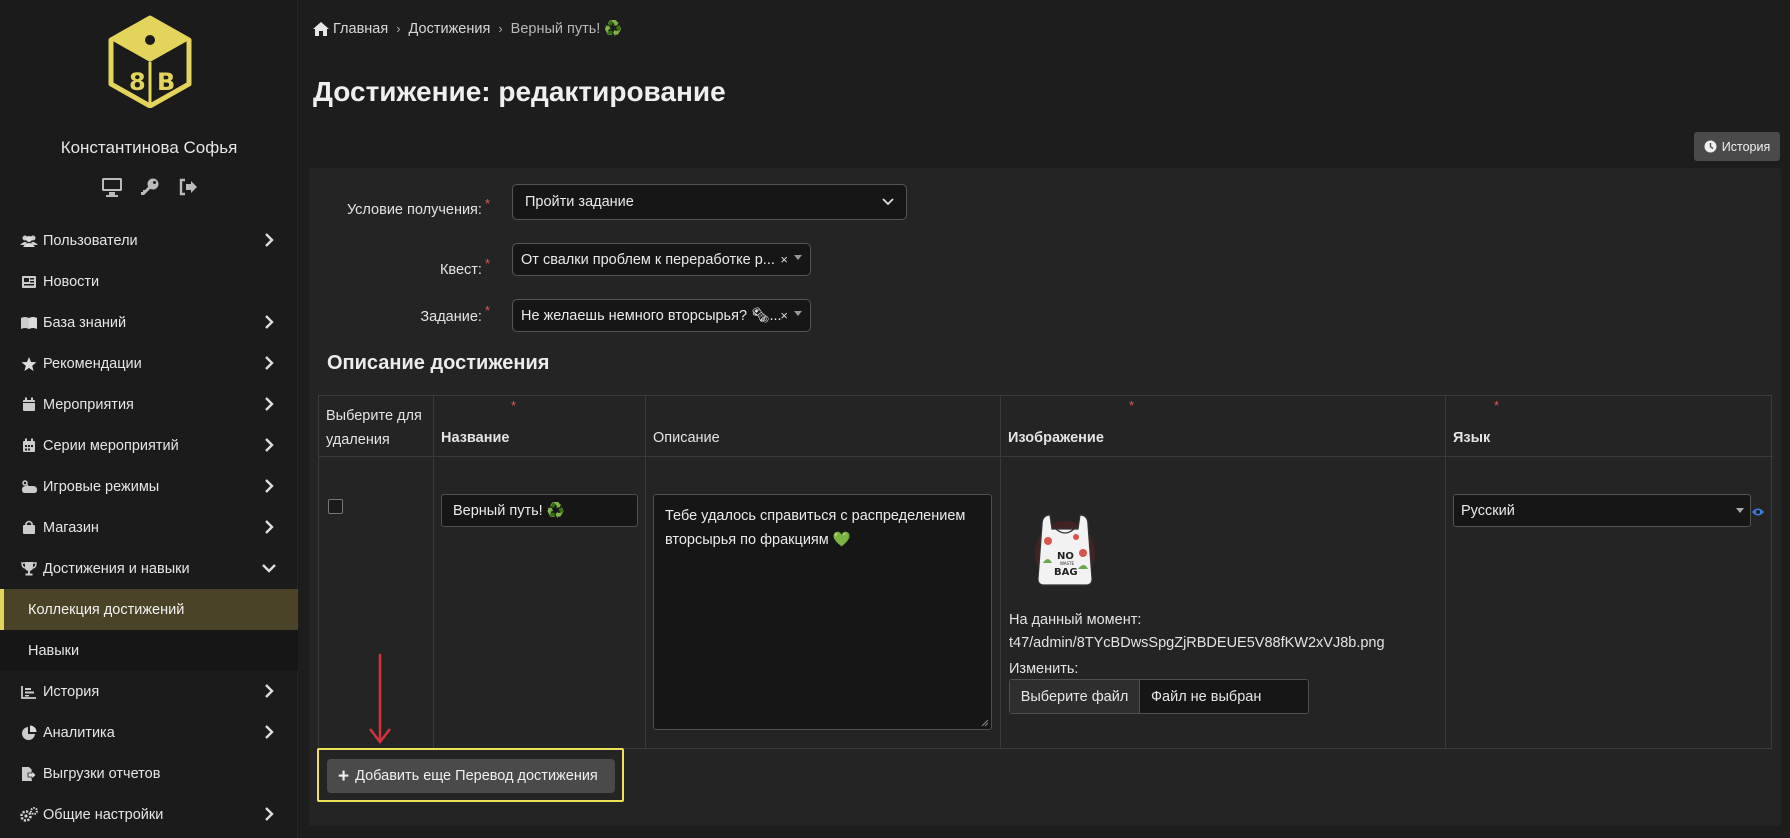  What do you see at coordinates (29, 446) in the screenshot?
I see `calendar-grid-icon` at bounding box center [29, 446].